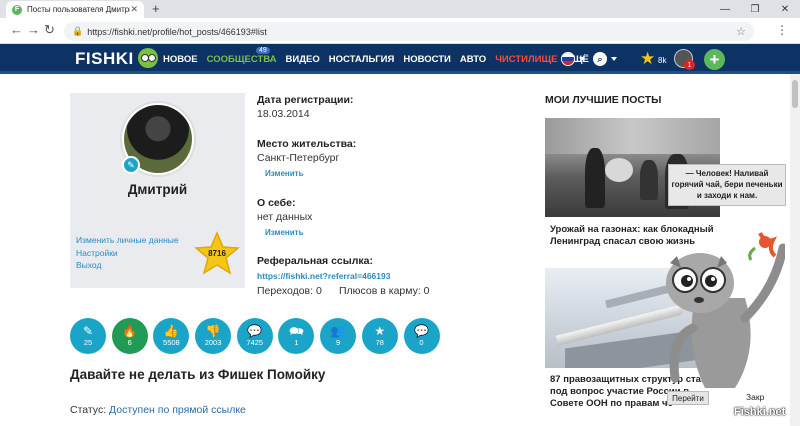 The height and width of the screenshot is (426, 800). I want to click on search-icon: ⌕, so click(600, 59).